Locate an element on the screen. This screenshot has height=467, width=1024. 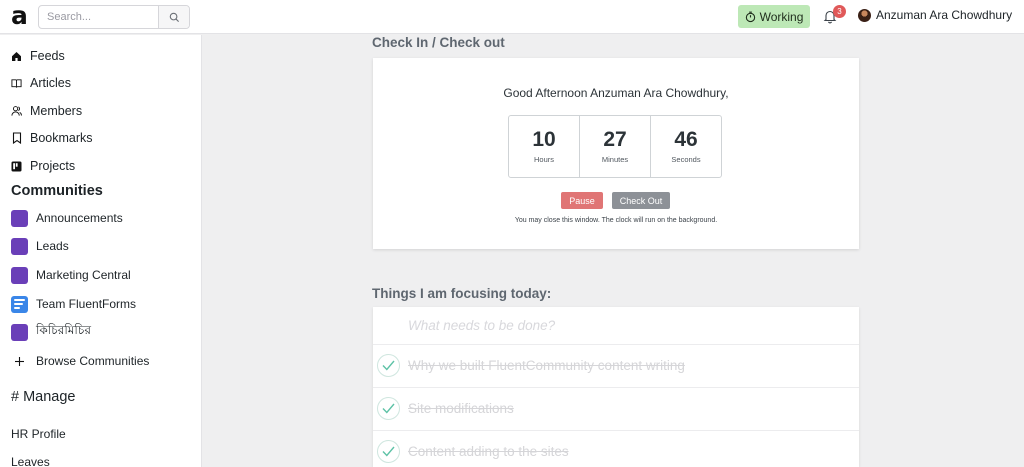
sidebar-item-projects: Projects is located at coordinates (43, 166).